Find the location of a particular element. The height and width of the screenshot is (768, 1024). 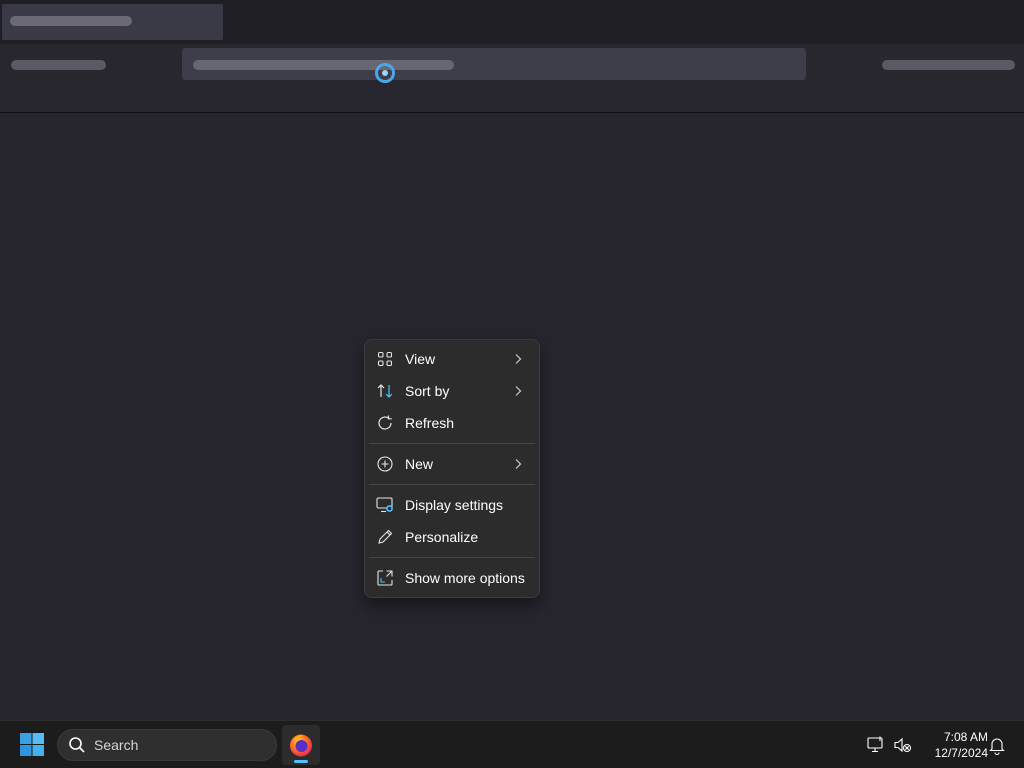

taskbar-clock: 7:08 AM 12/7/2024 is located at coordinates (953, 745).